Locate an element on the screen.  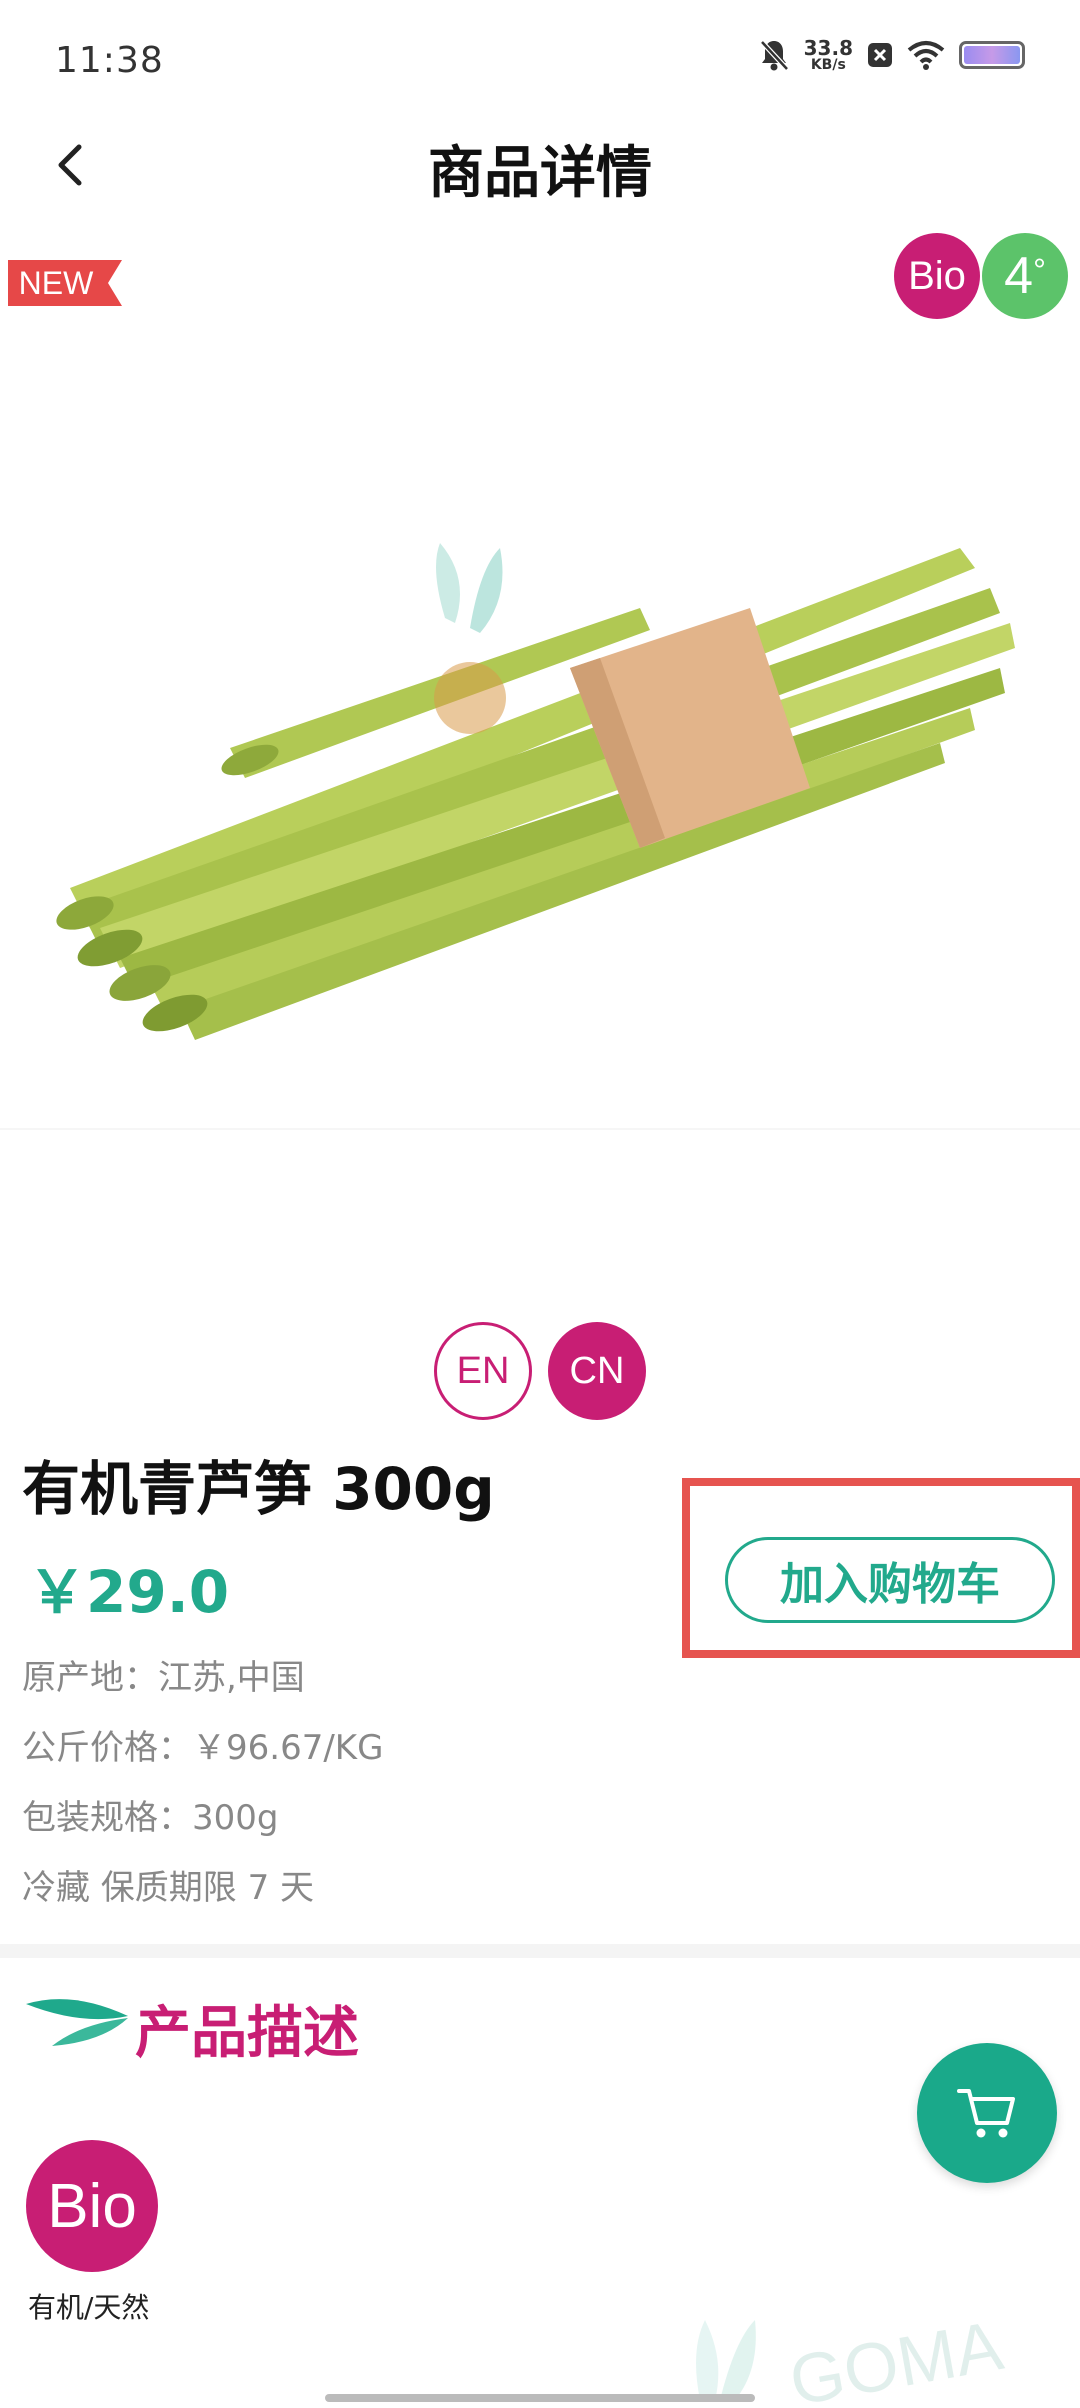
description-title: 产品描述 is located at coordinates (247, 2033).